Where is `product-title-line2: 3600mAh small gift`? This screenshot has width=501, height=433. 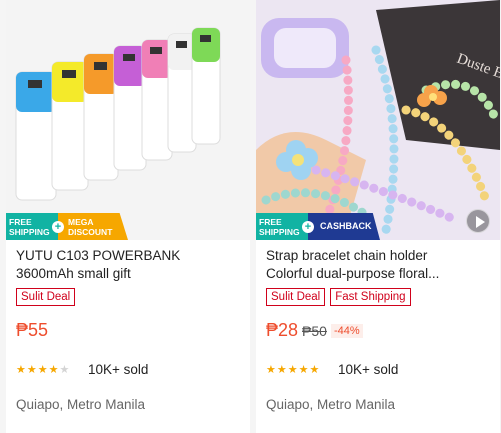 product-title-line2: 3600mAh small gift is located at coordinates (131, 274).